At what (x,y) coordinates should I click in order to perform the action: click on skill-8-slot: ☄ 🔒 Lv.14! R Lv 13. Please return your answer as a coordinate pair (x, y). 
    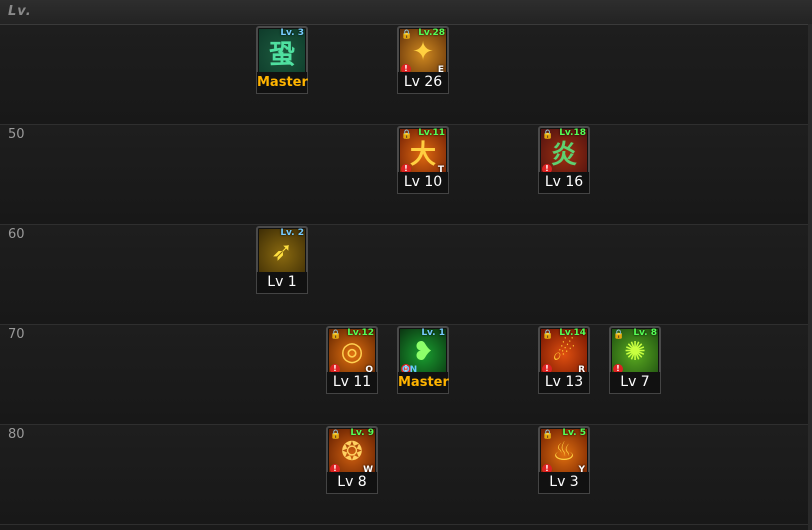
    Looking at the image, I should click on (564, 361).